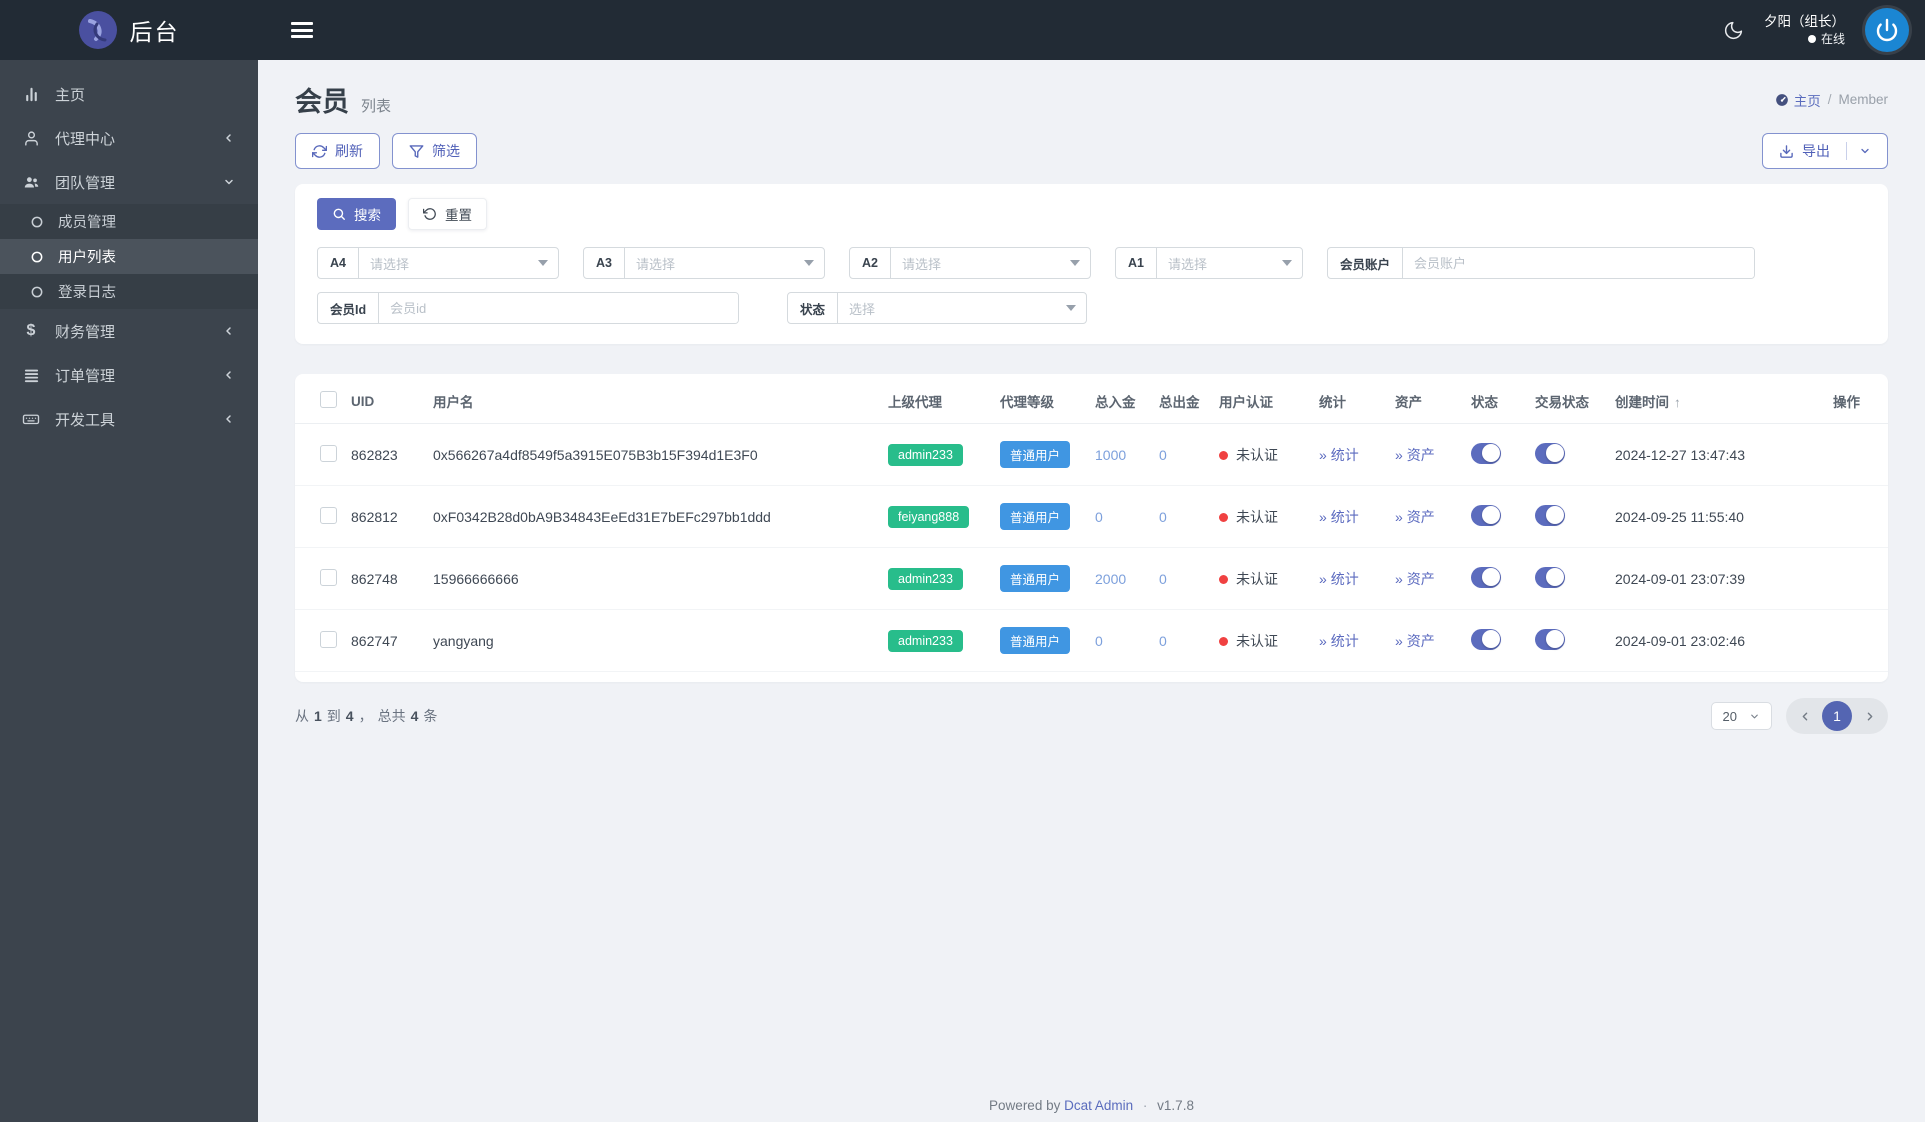  I want to click on prev-page-button, so click(1805, 716).